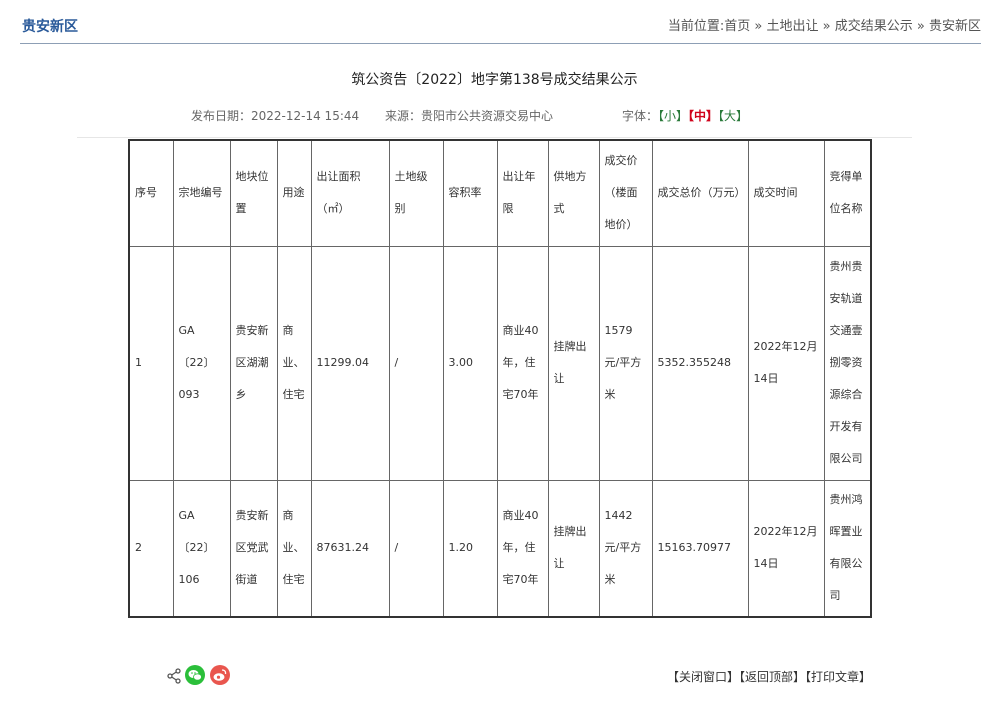  I want to click on header-cell: 成交价（楼面地价）, so click(625, 193).